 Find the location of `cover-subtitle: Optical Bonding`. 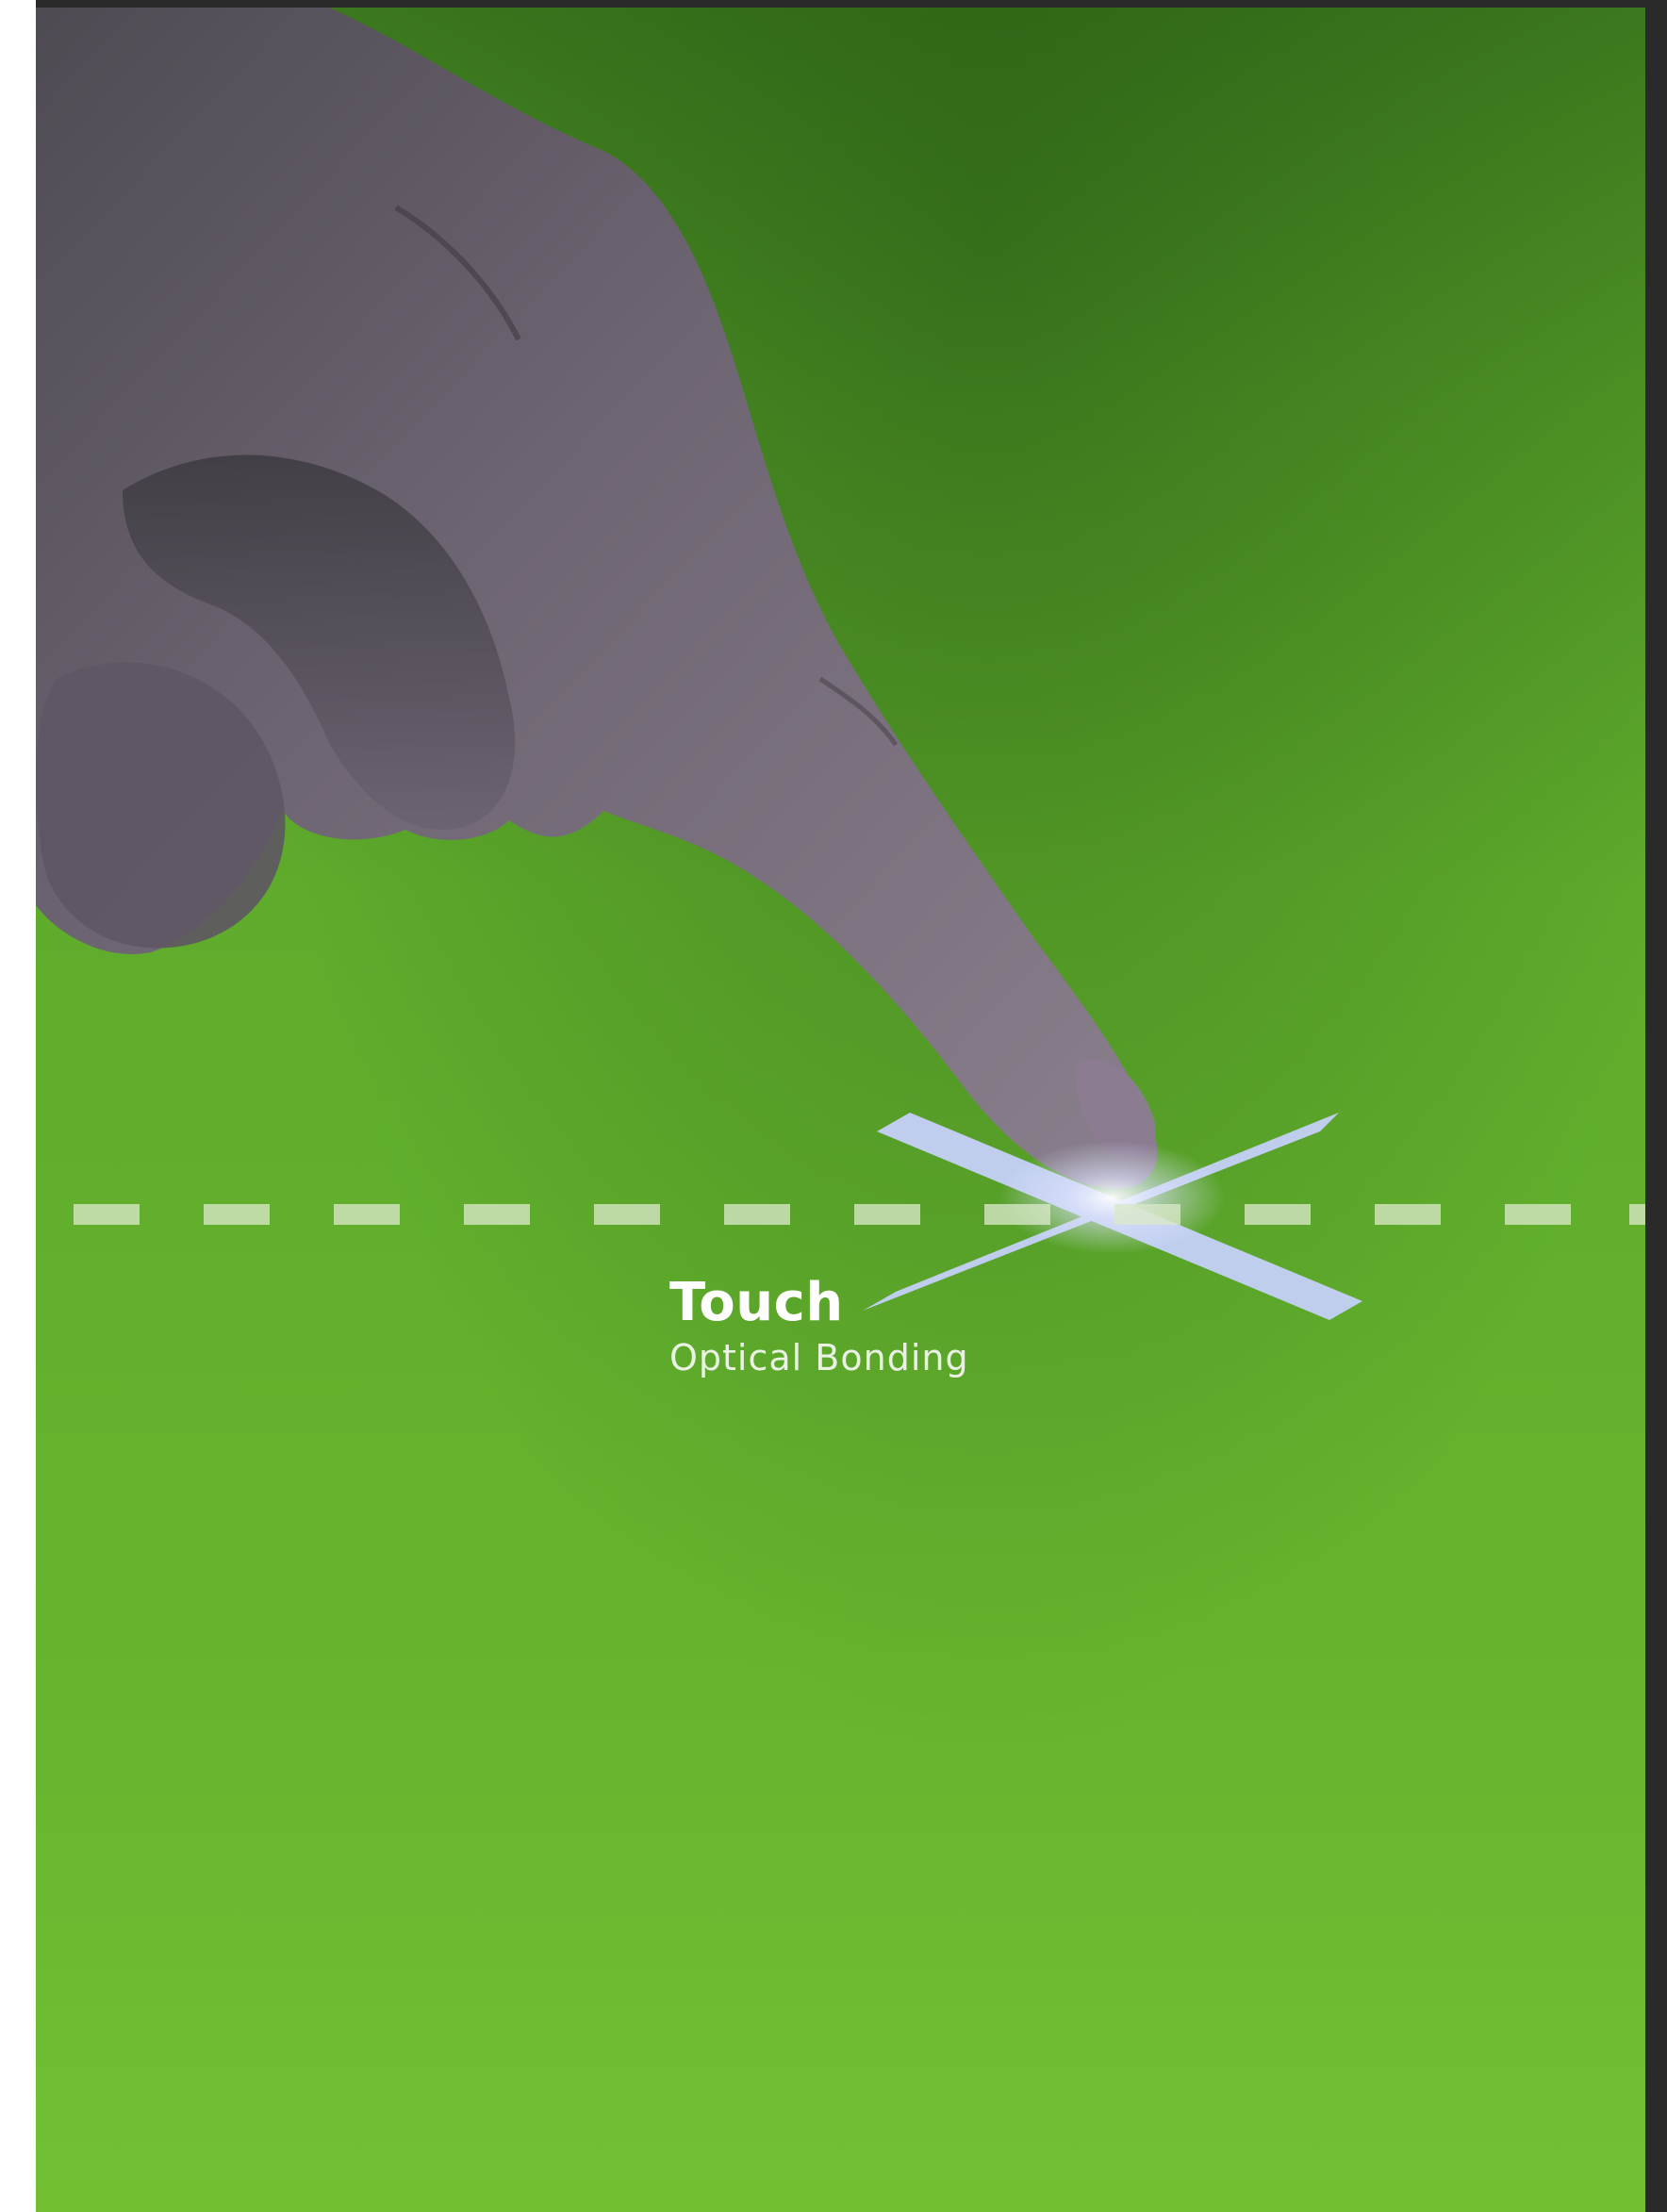

cover-subtitle: Optical Bonding is located at coordinates (819, 1357).